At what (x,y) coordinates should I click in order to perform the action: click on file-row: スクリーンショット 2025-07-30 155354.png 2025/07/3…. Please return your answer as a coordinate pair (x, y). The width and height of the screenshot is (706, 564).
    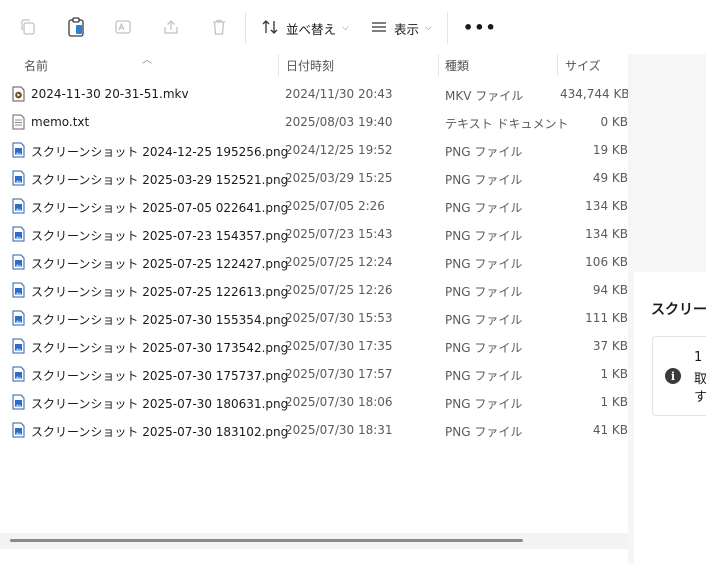
    Looking at the image, I should click on (314, 319).